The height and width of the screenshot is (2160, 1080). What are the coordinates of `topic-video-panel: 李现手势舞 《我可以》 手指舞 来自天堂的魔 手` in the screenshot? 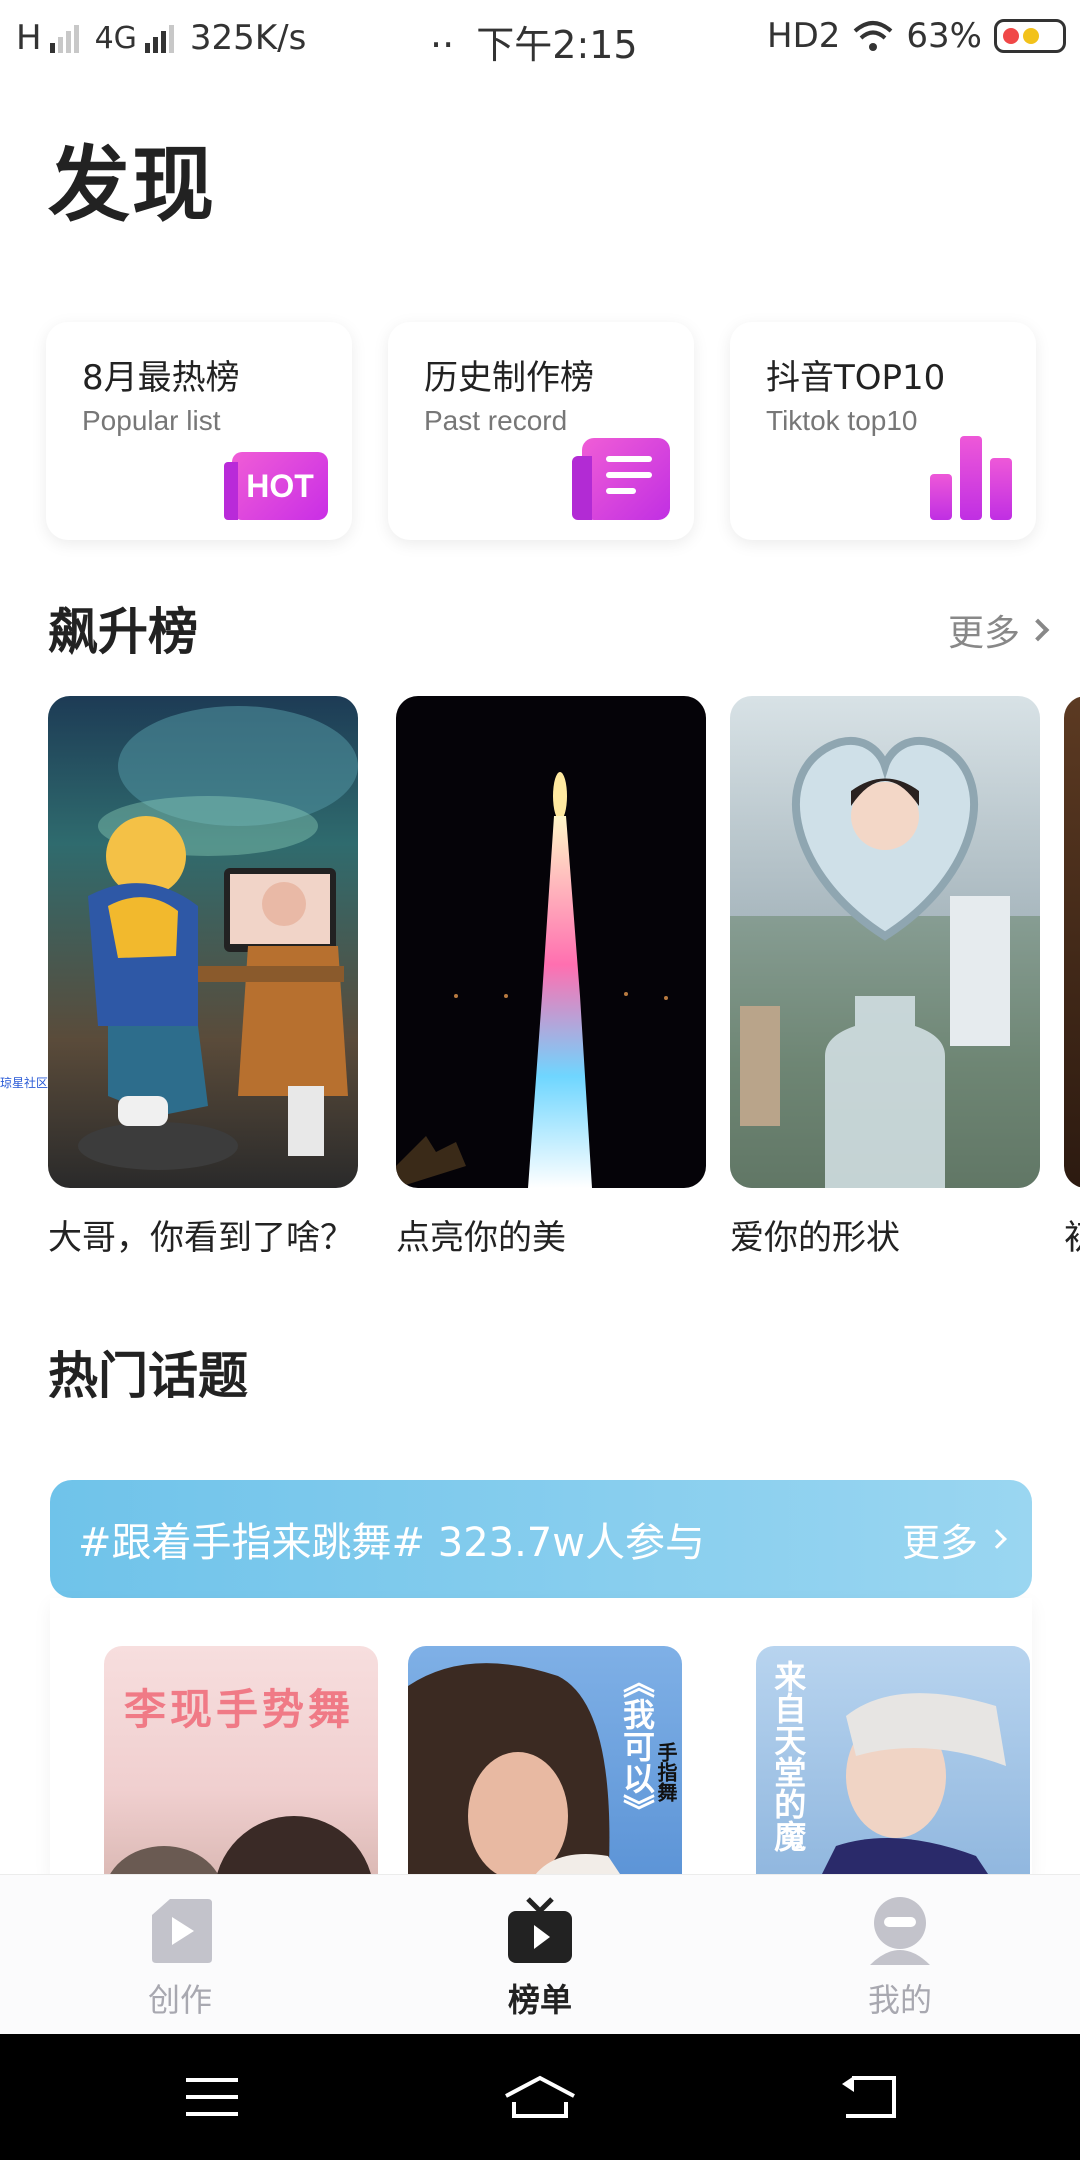 It's located at (541, 1742).